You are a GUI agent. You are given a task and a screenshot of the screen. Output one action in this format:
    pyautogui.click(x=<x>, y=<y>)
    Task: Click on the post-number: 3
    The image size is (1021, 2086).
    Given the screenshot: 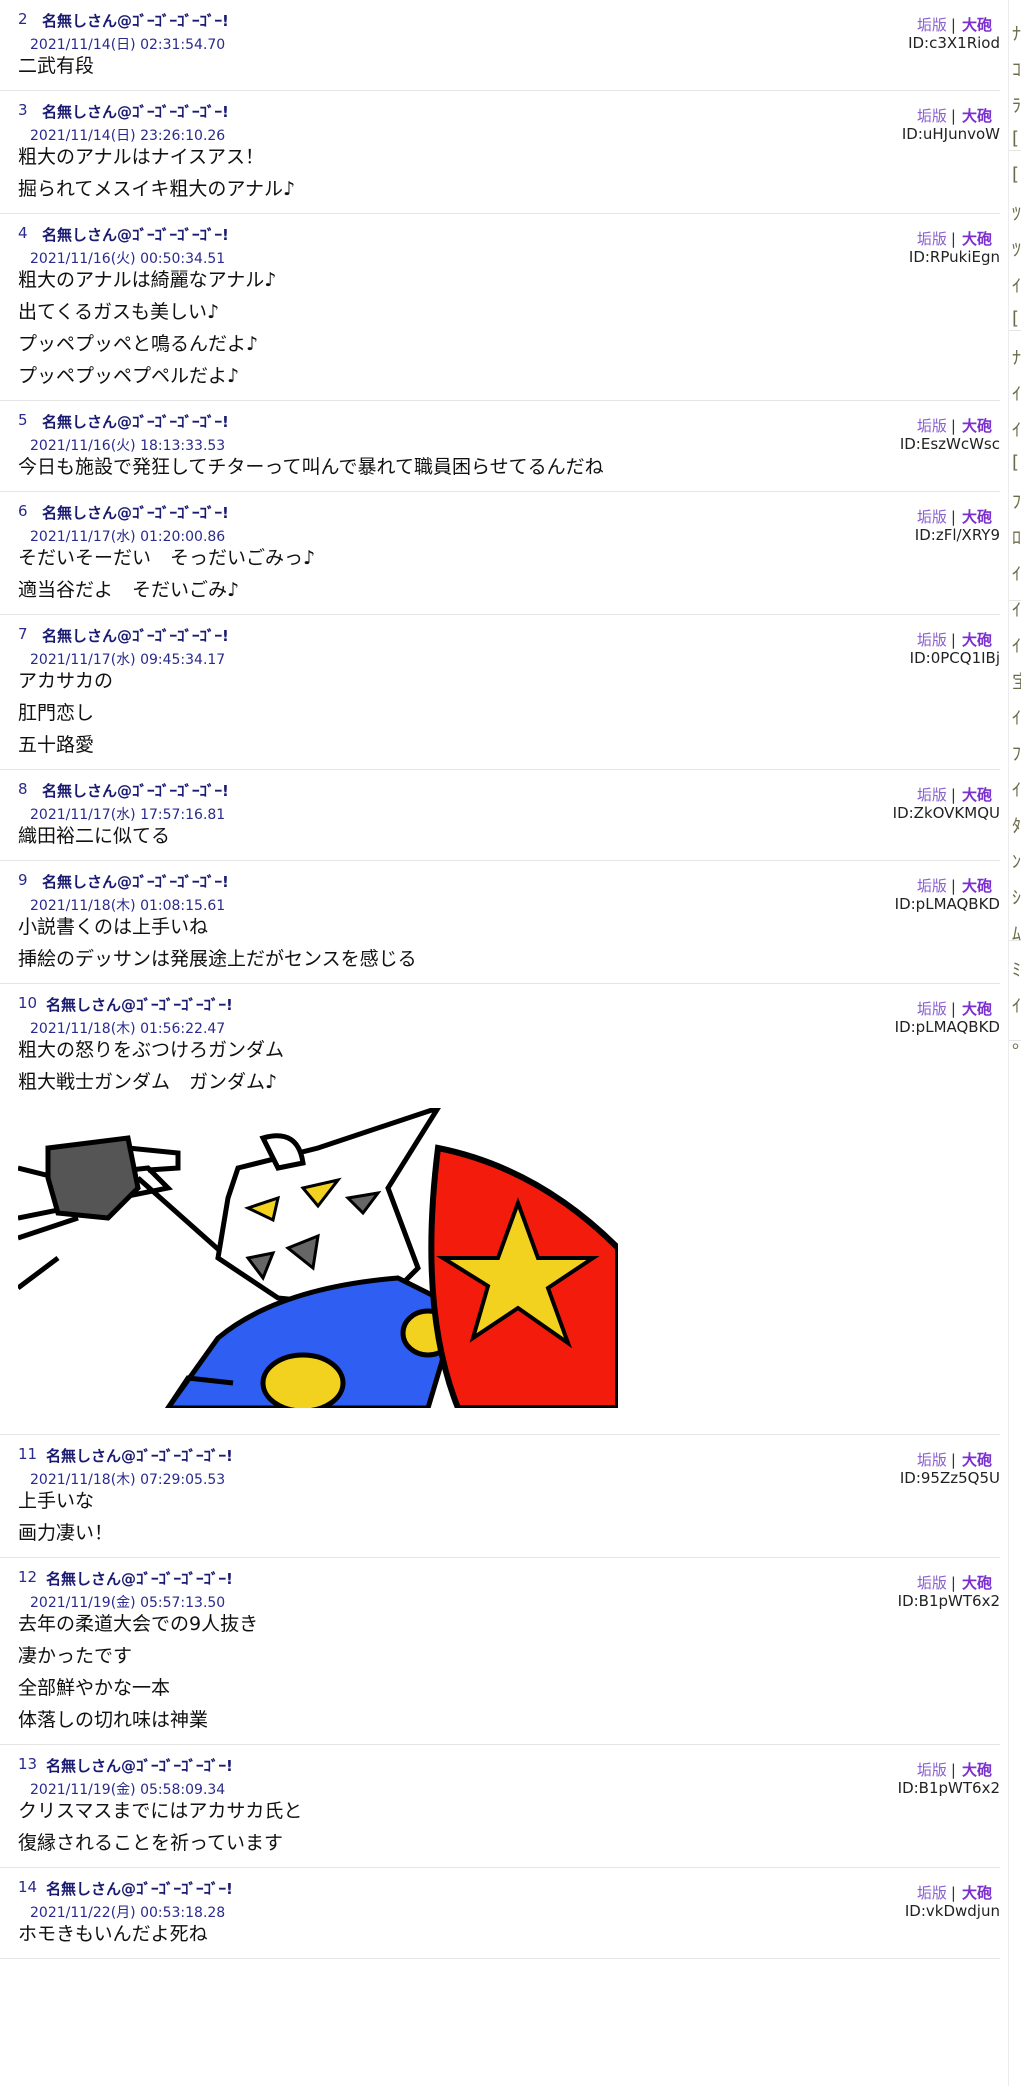 What is the action you would take?
    pyautogui.click(x=23, y=110)
    